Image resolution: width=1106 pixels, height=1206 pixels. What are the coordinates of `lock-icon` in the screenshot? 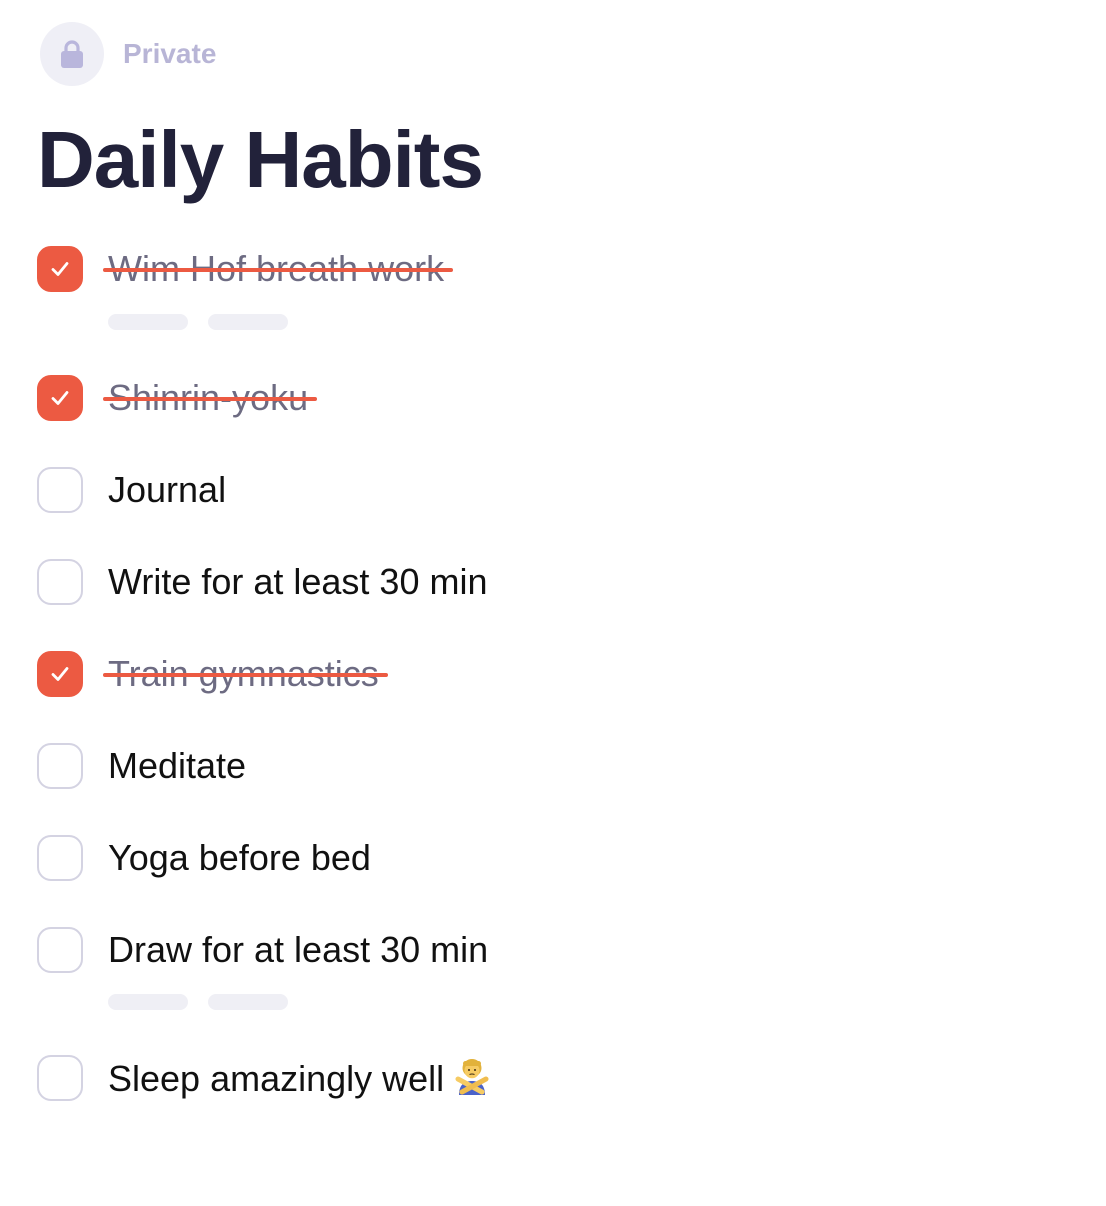 It's located at (72, 54).